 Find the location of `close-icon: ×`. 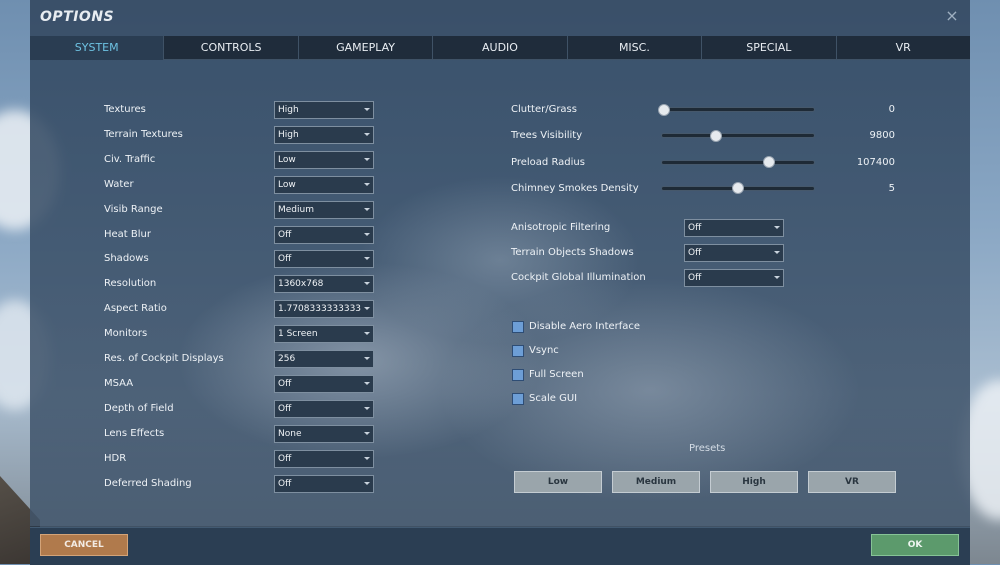

close-icon: × is located at coordinates (952, 16).